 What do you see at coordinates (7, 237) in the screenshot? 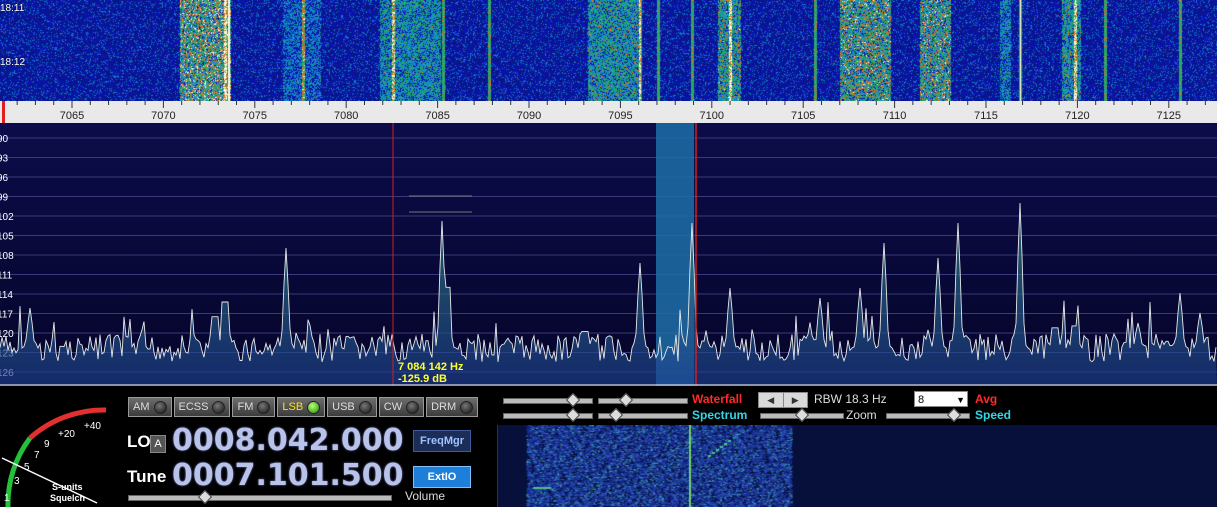
I see `db-axis-label: 105` at bounding box center [7, 237].